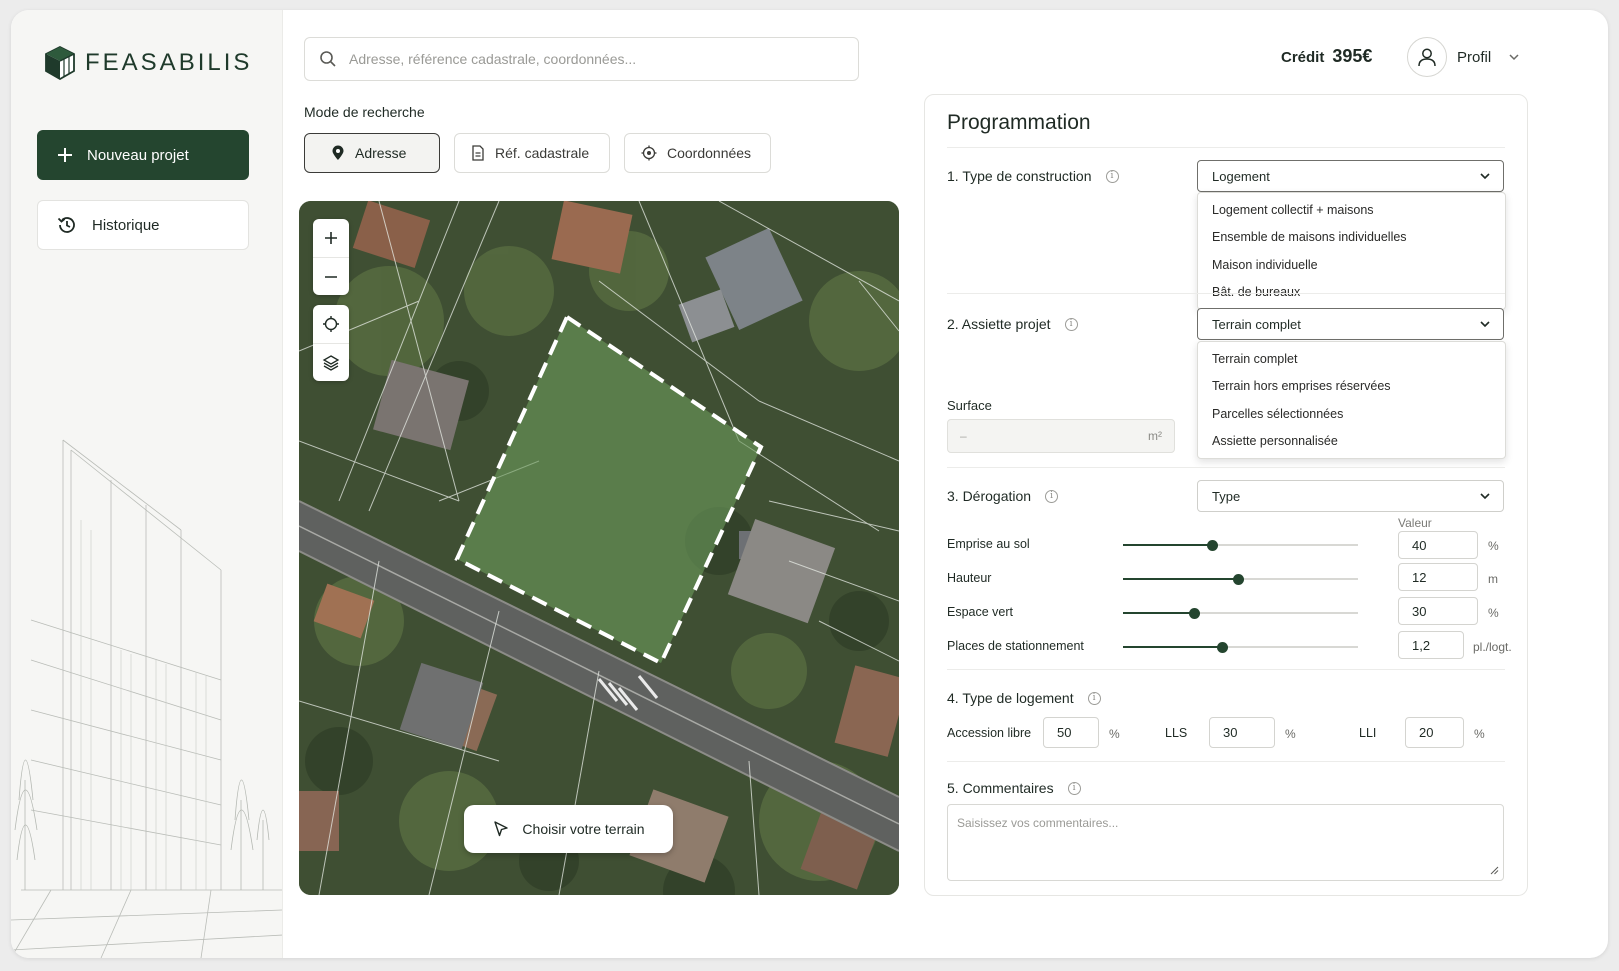  I want to click on zoom-controls, so click(331, 257).